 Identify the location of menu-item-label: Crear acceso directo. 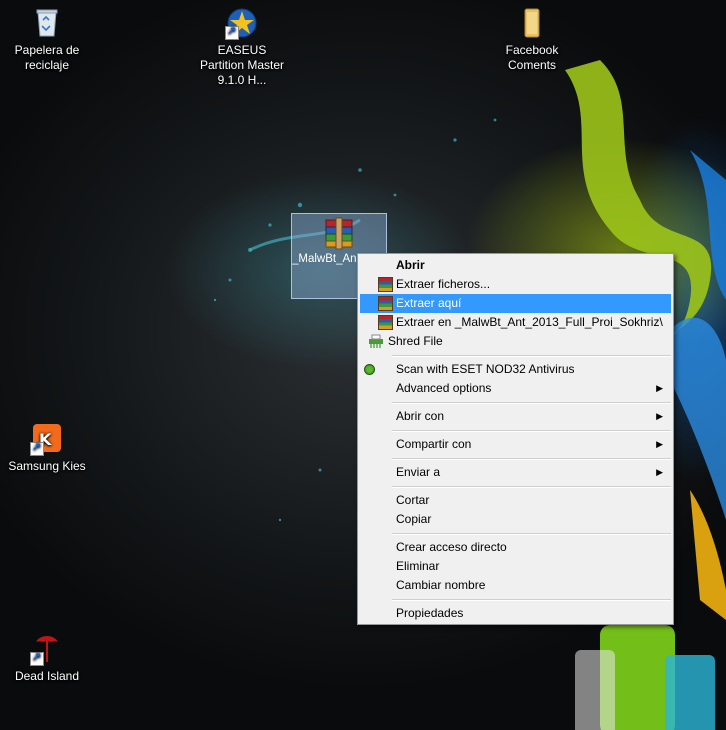
(451, 547).